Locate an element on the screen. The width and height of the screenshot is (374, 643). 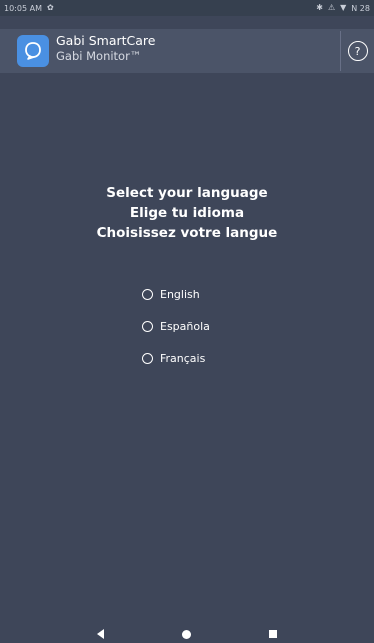
system-nav-bar is located at coordinates (187, 634).